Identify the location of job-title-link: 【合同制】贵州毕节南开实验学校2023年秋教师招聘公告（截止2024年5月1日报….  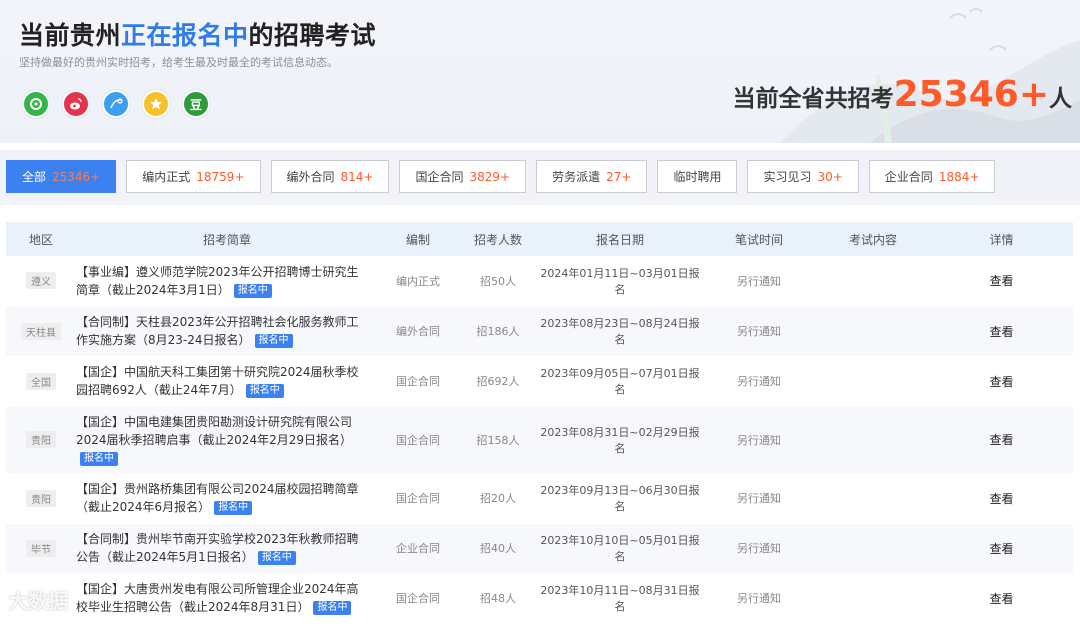
(217, 548).